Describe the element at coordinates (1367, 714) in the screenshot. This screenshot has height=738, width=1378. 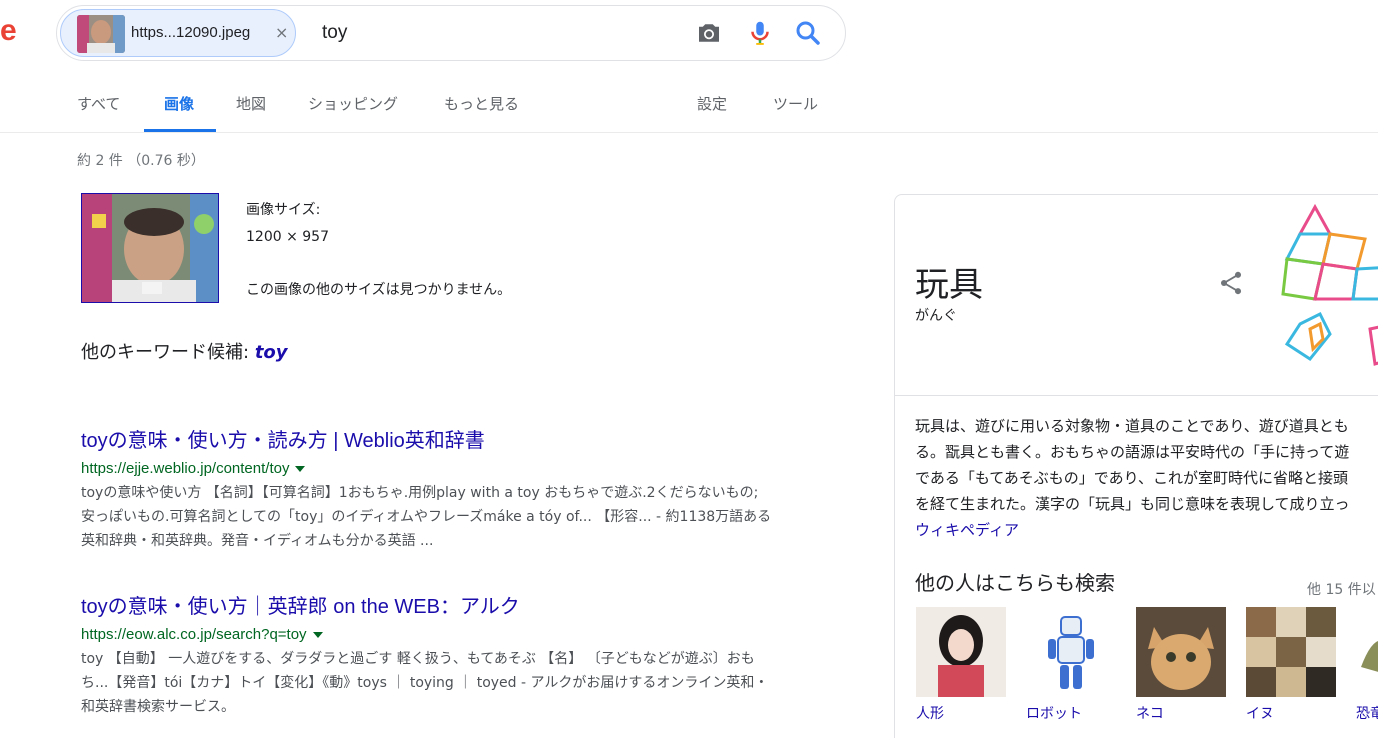
I see `also-search-label: 恐竜` at that location.